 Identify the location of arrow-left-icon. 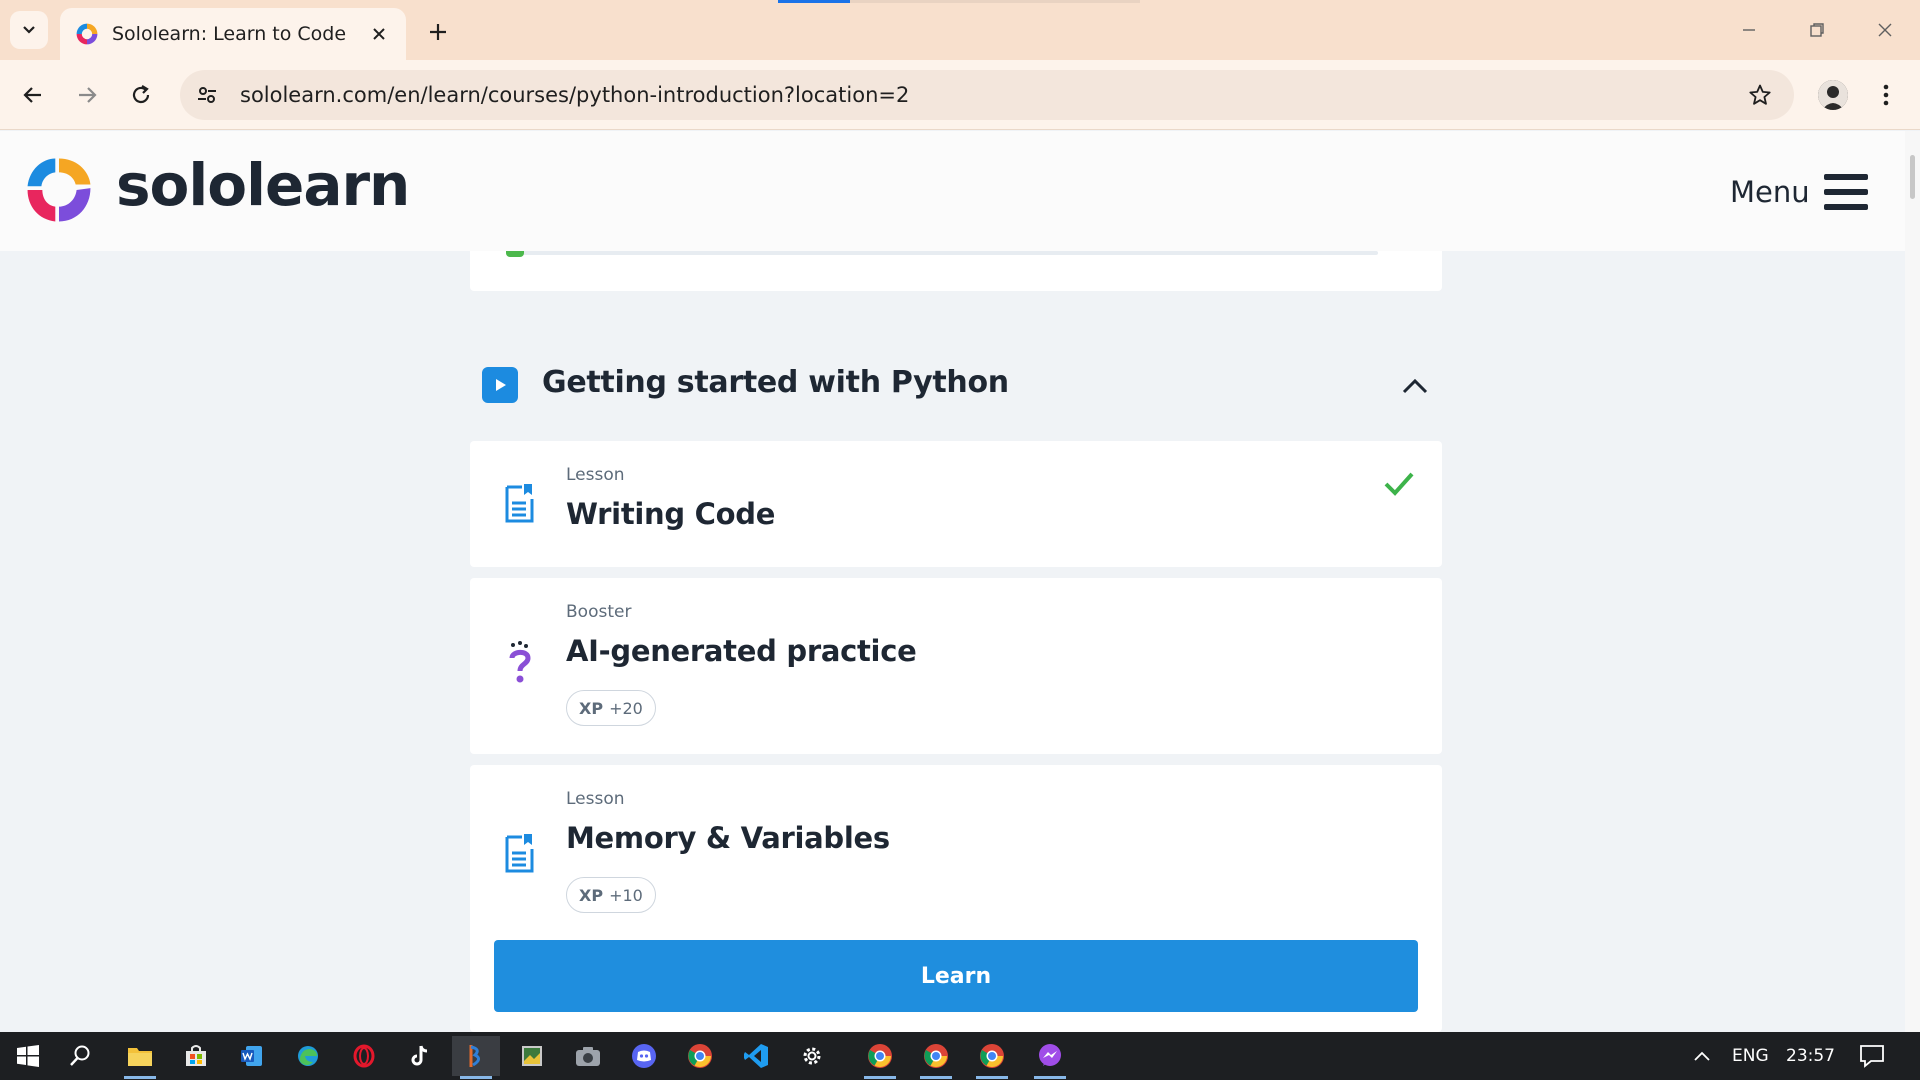
(32, 95).